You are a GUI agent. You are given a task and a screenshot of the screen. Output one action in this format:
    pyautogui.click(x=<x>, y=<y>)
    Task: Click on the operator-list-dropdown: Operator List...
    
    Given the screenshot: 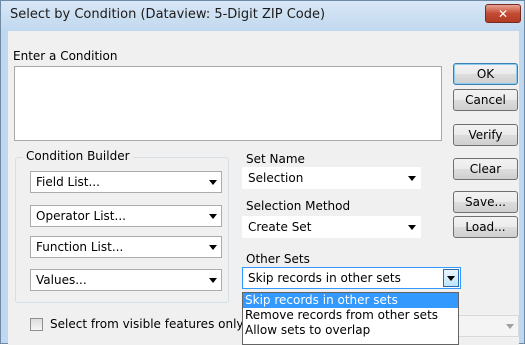 What is the action you would take?
    pyautogui.click(x=126, y=216)
    